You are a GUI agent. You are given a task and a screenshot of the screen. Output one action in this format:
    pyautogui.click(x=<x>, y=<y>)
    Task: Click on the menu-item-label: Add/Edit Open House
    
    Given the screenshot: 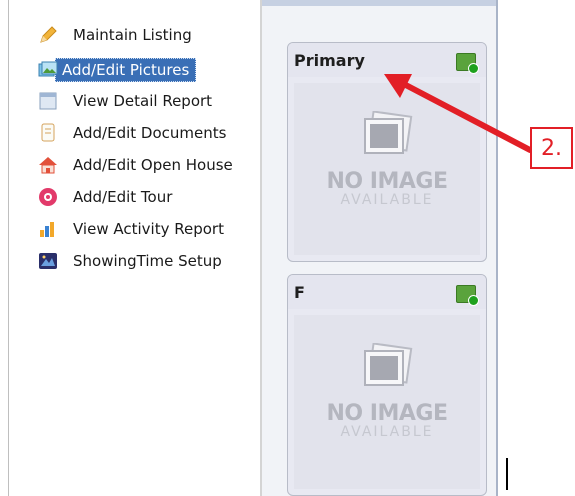 What is the action you would take?
    pyautogui.click(x=153, y=165)
    